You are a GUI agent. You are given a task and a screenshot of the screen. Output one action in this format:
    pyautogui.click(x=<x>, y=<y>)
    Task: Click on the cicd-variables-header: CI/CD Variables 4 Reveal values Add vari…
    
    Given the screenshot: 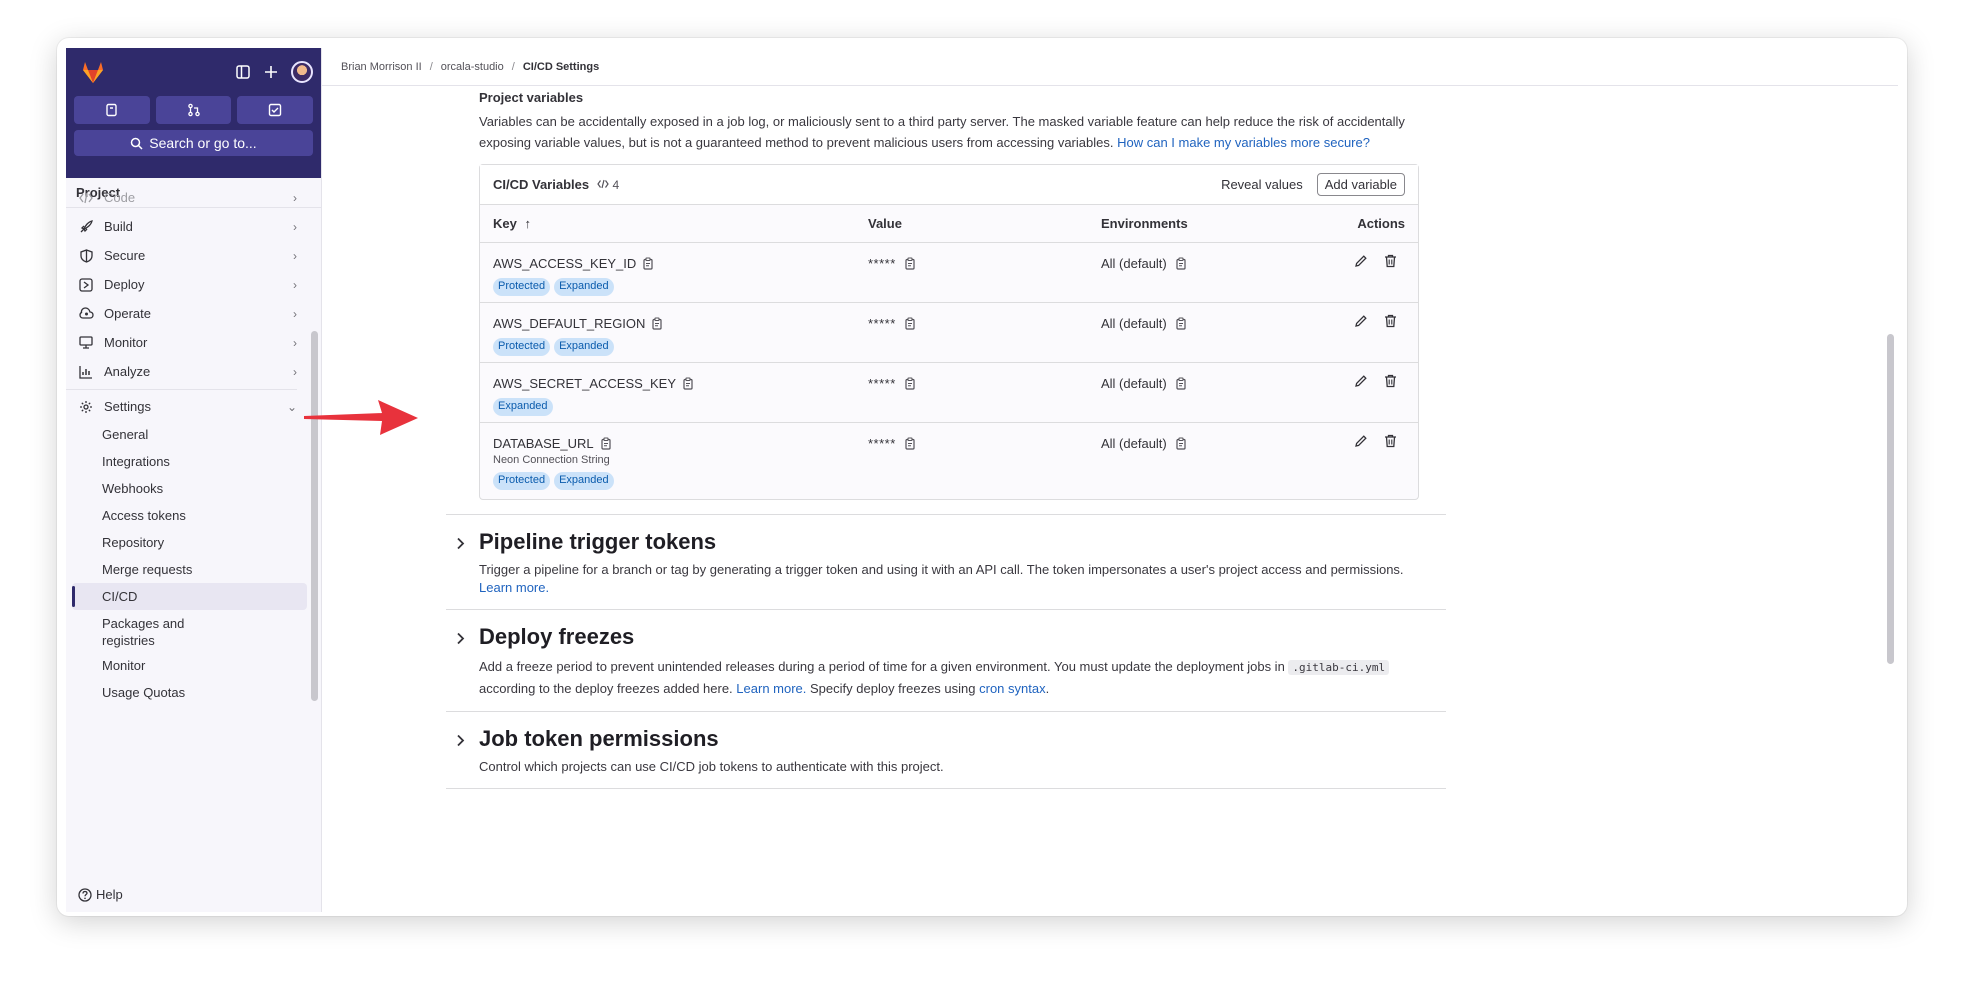 What is the action you would take?
    pyautogui.click(x=949, y=185)
    